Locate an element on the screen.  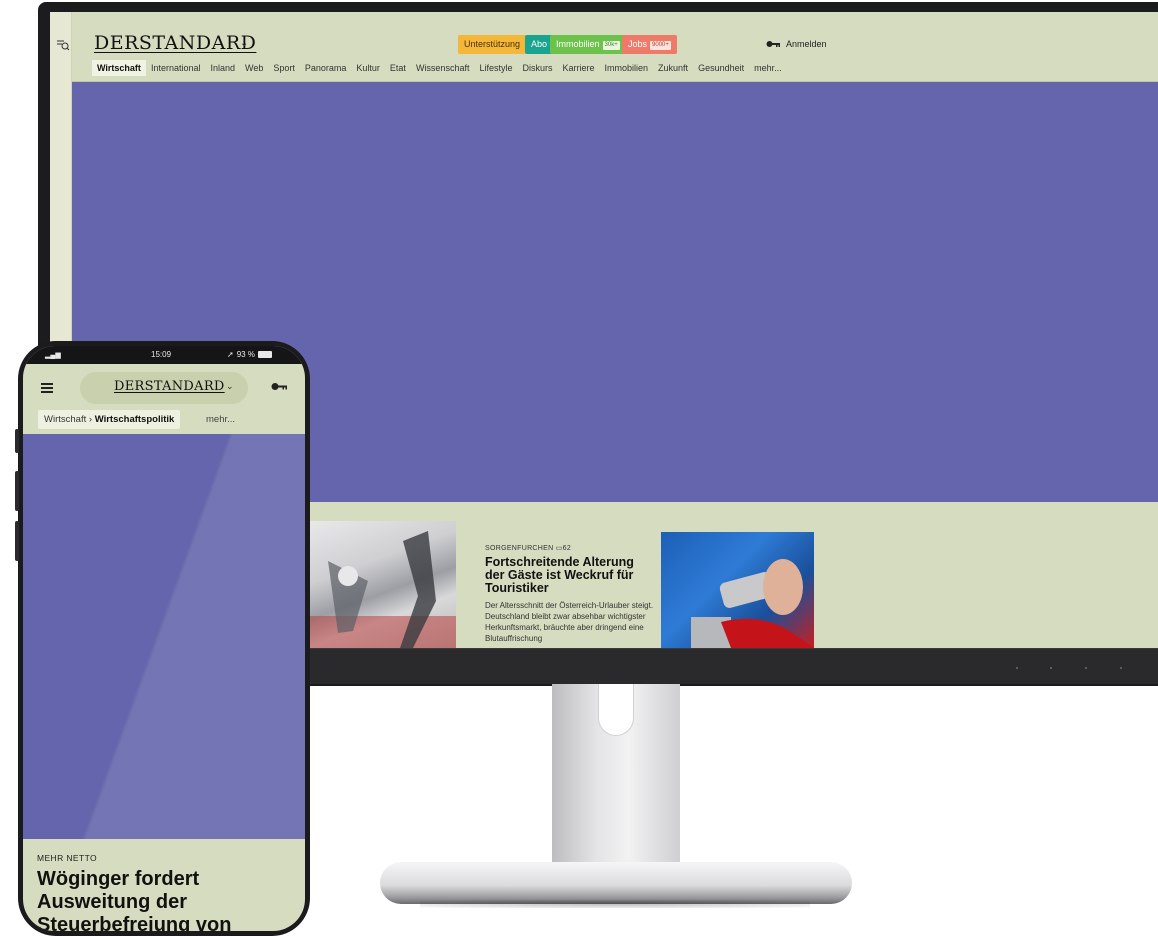
login-label: Anmelden is located at coordinates (806, 44).